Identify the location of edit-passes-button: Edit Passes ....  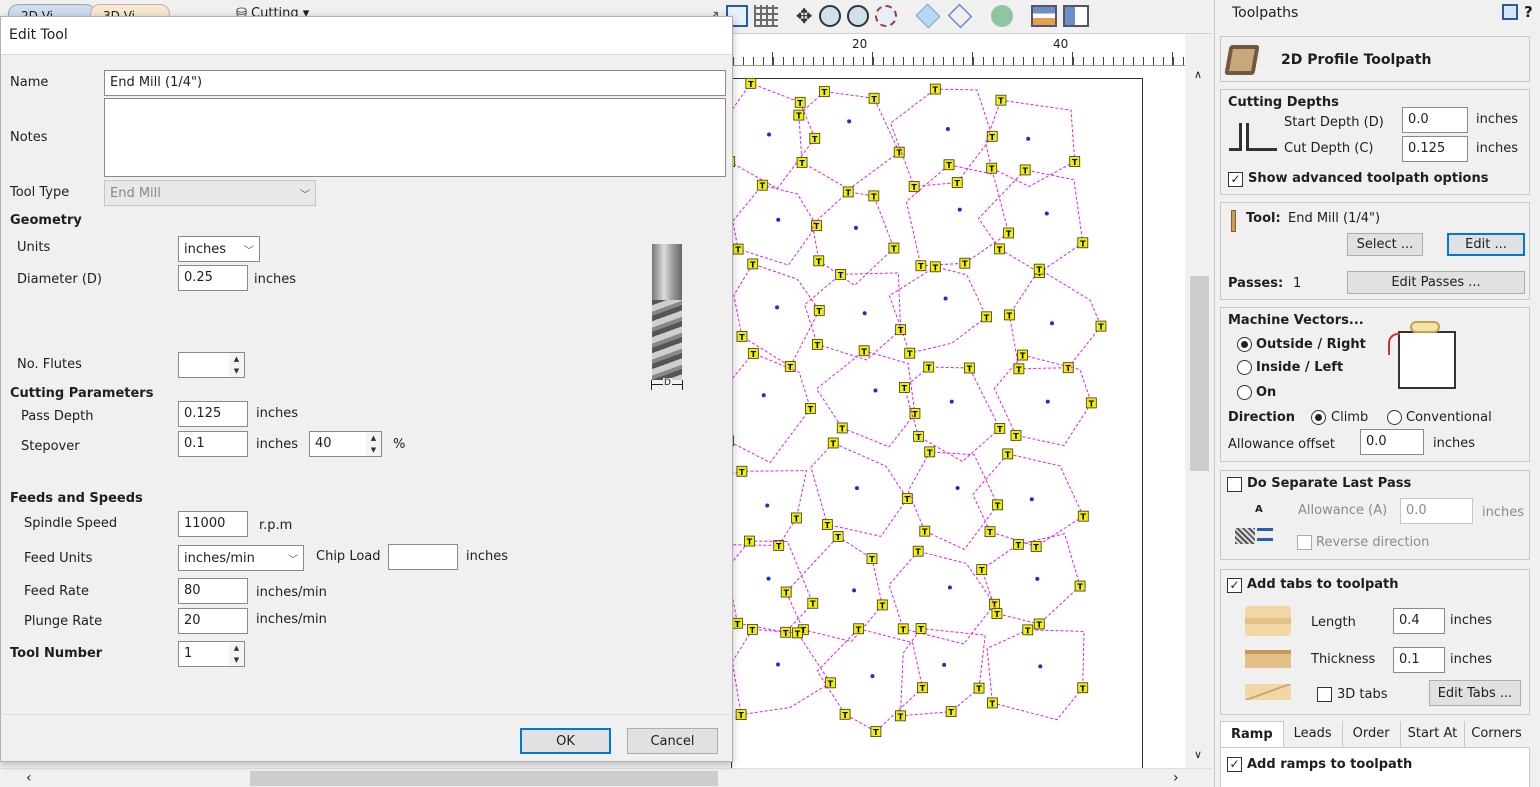
(1436, 282).